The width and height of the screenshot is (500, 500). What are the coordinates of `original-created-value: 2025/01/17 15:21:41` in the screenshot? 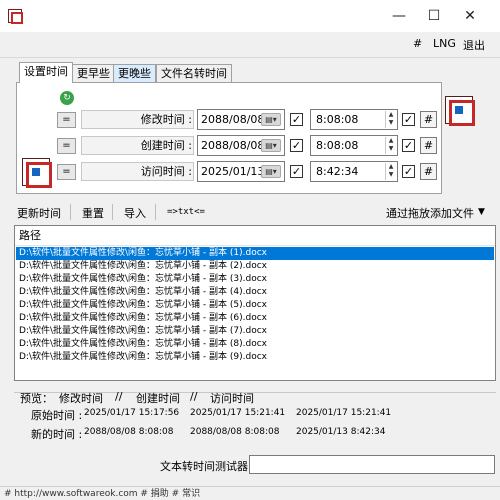 It's located at (238, 413).